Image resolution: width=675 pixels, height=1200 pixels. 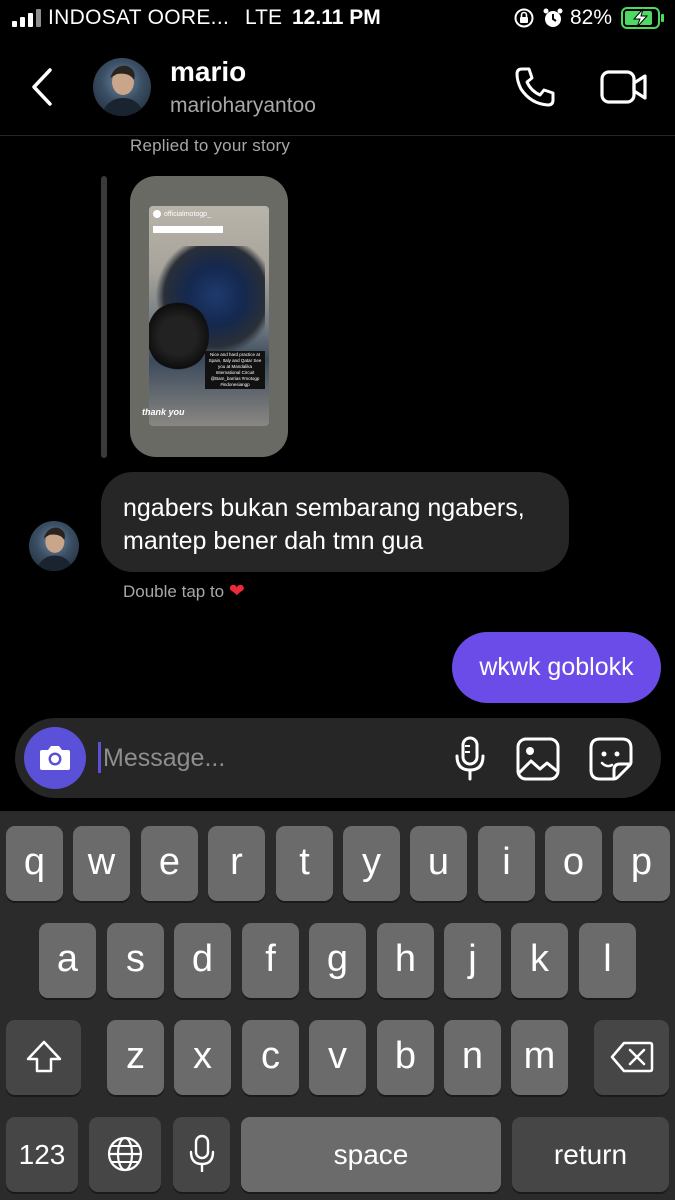 I want to click on key-n: n, so click(x=472, y=1057).